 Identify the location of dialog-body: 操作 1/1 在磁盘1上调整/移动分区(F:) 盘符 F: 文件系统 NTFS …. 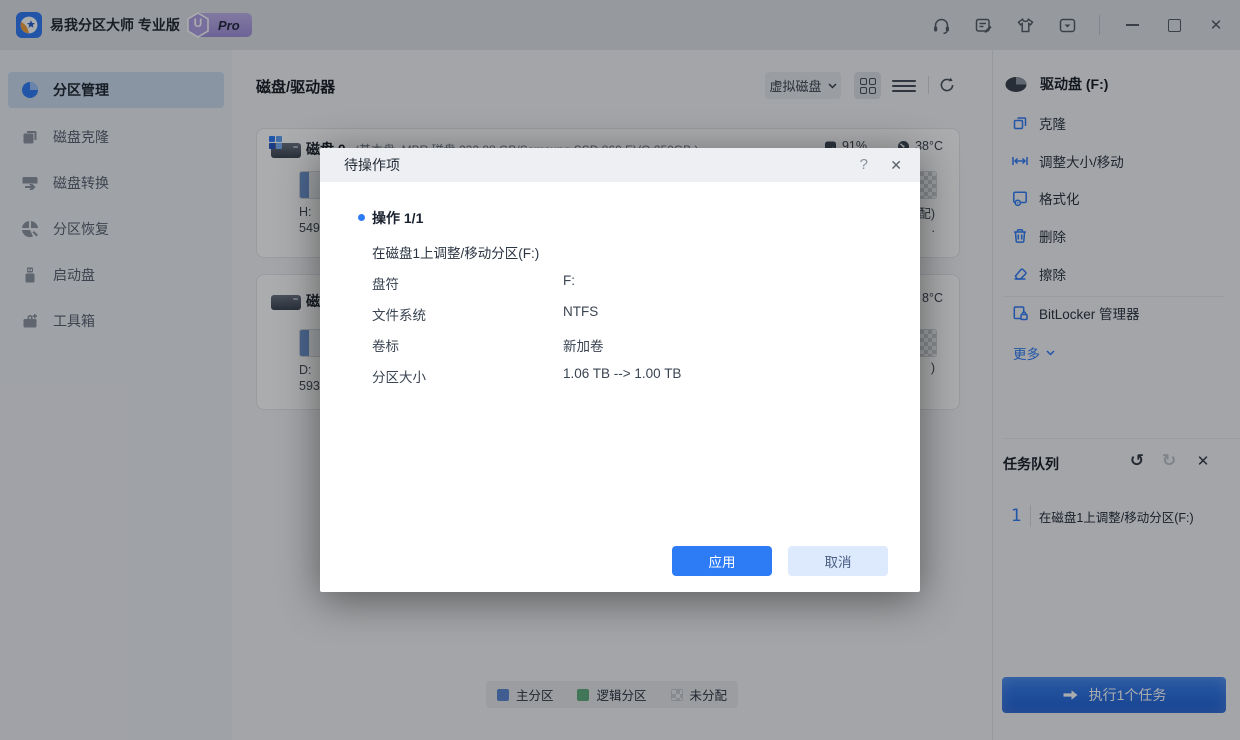
(623, 284).